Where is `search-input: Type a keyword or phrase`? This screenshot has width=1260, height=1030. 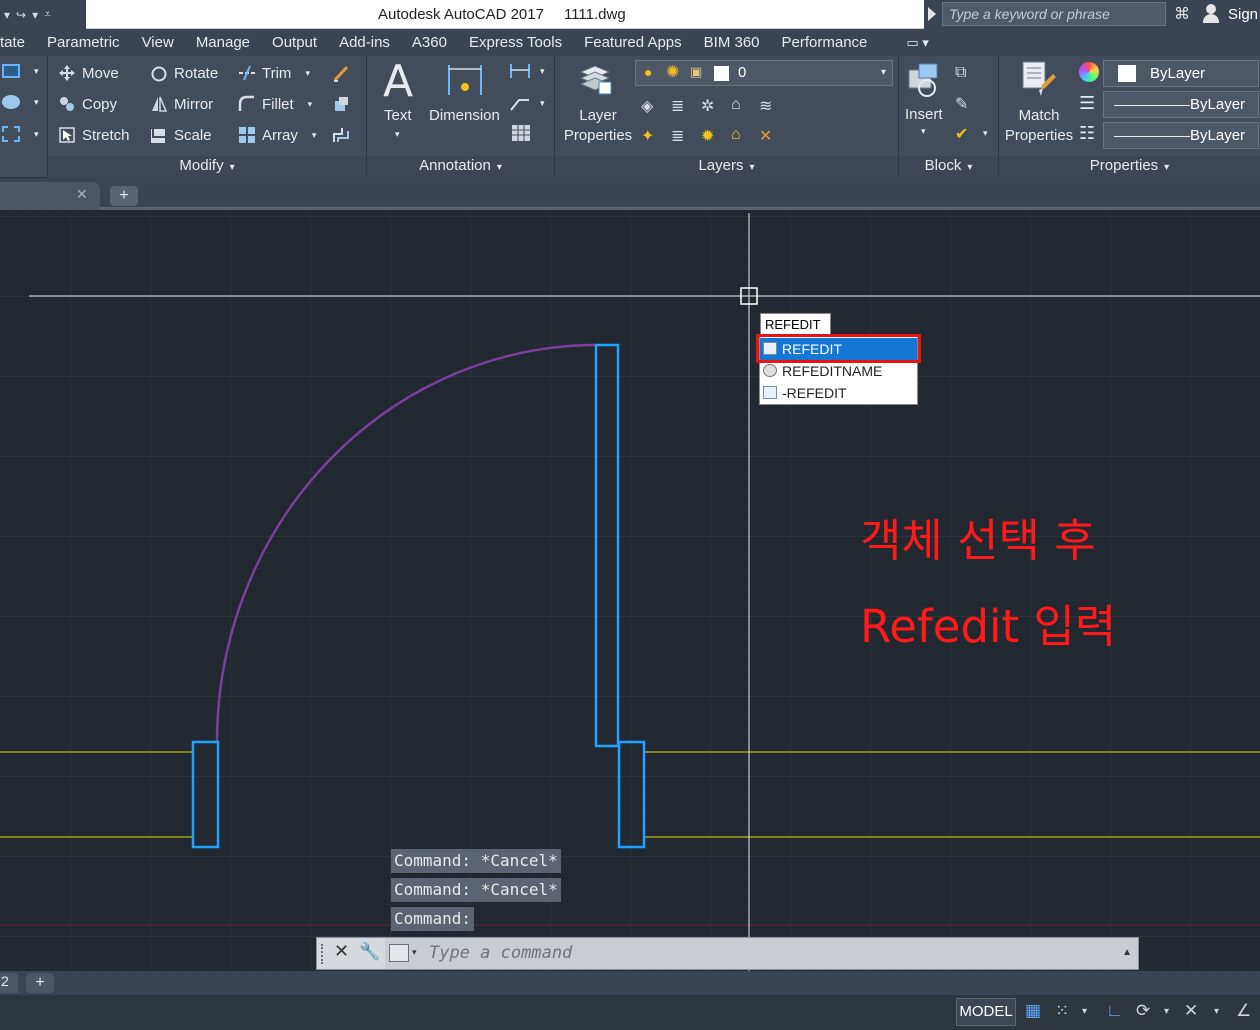 search-input: Type a keyword or phrase is located at coordinates (1054, 14).